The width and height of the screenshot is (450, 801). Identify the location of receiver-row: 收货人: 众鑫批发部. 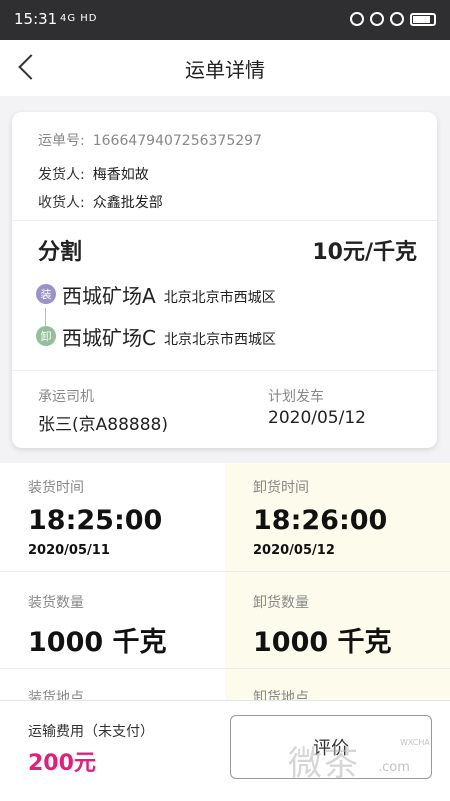
(100, 202).